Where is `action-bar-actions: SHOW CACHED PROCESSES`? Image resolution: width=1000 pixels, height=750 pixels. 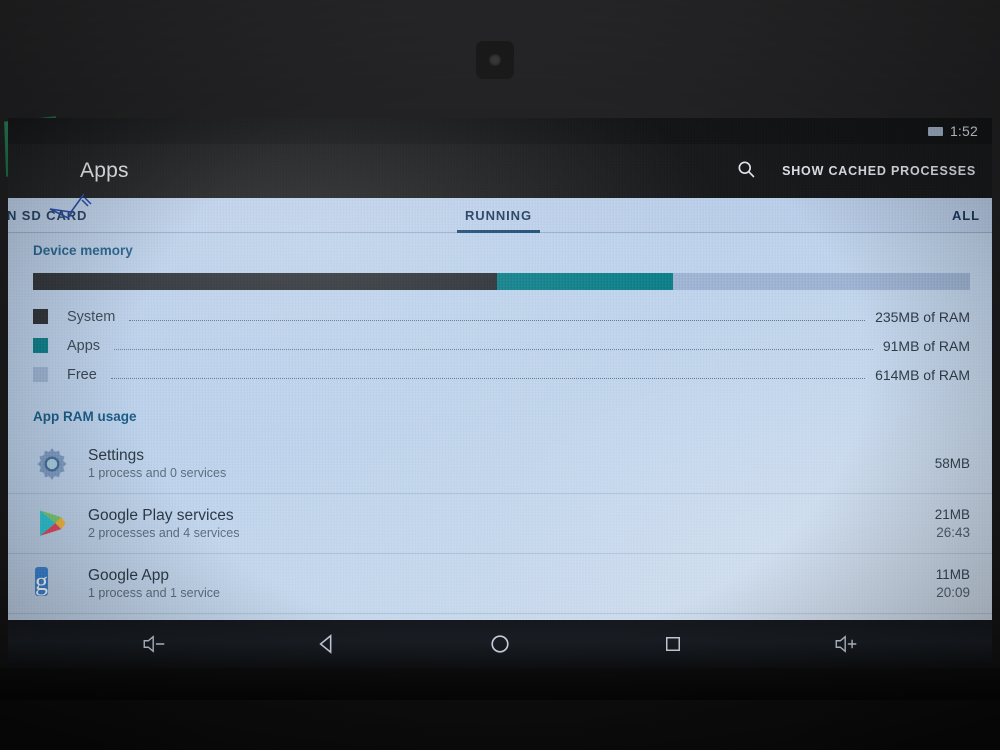 action-bar-actions: SHOW CACHED PROCESSES is located at coordinates (864, 171).